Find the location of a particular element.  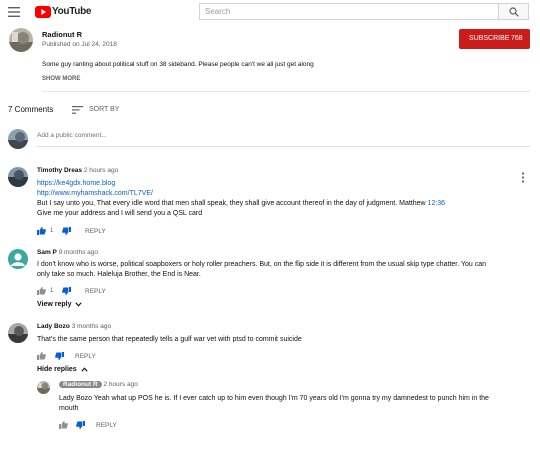

comment-time: 2 hours ago is located at coordinates (101, 170).